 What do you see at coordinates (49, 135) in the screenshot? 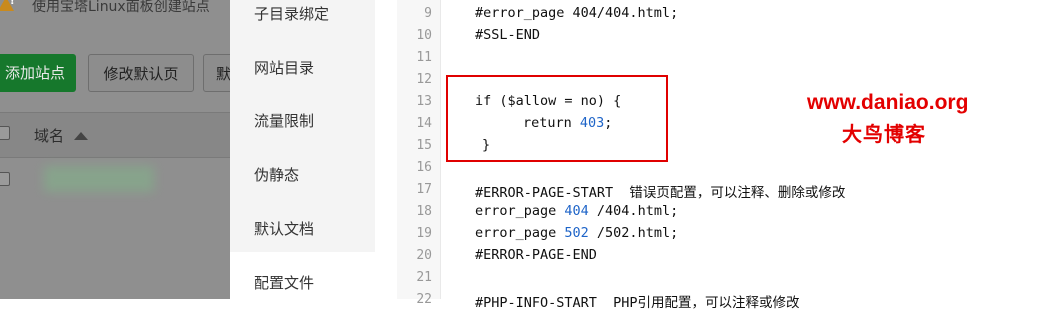
I see `column-domain: 域名` at bounding box center [49, 135].